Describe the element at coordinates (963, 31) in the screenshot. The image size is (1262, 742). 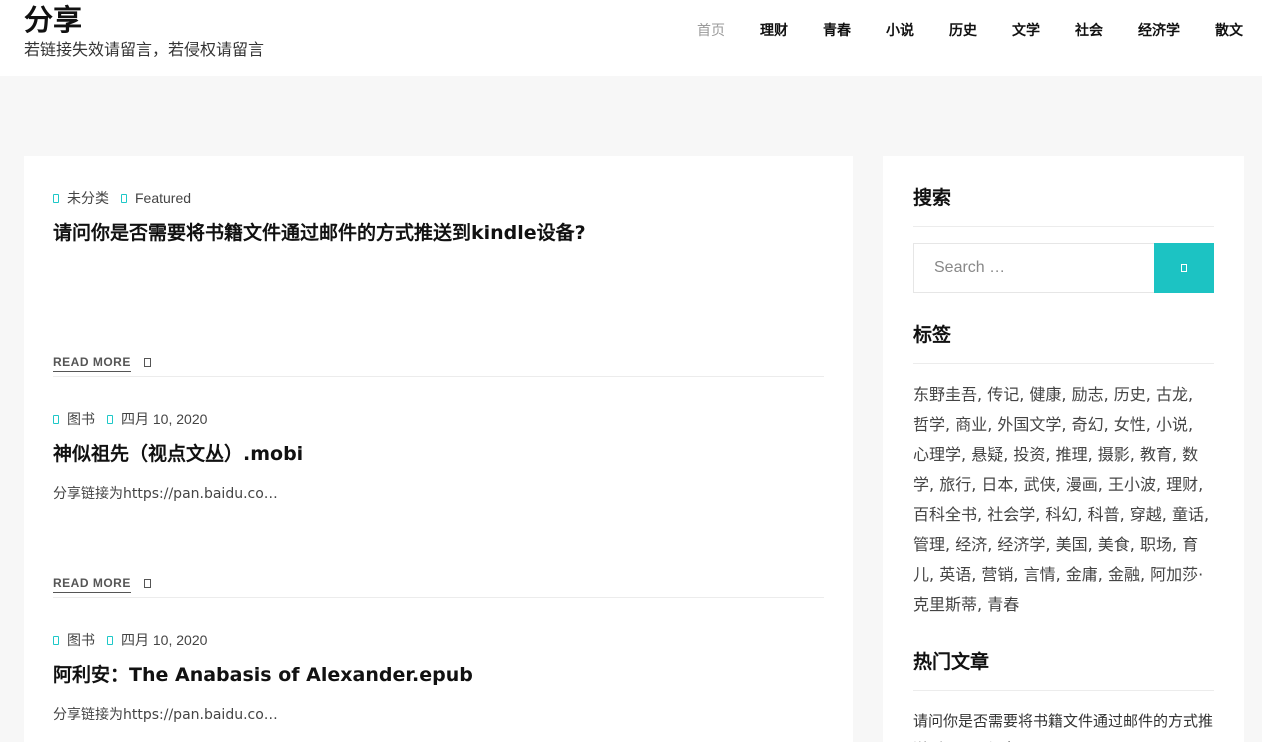
I see `nav-item-history: 历史` at that location.